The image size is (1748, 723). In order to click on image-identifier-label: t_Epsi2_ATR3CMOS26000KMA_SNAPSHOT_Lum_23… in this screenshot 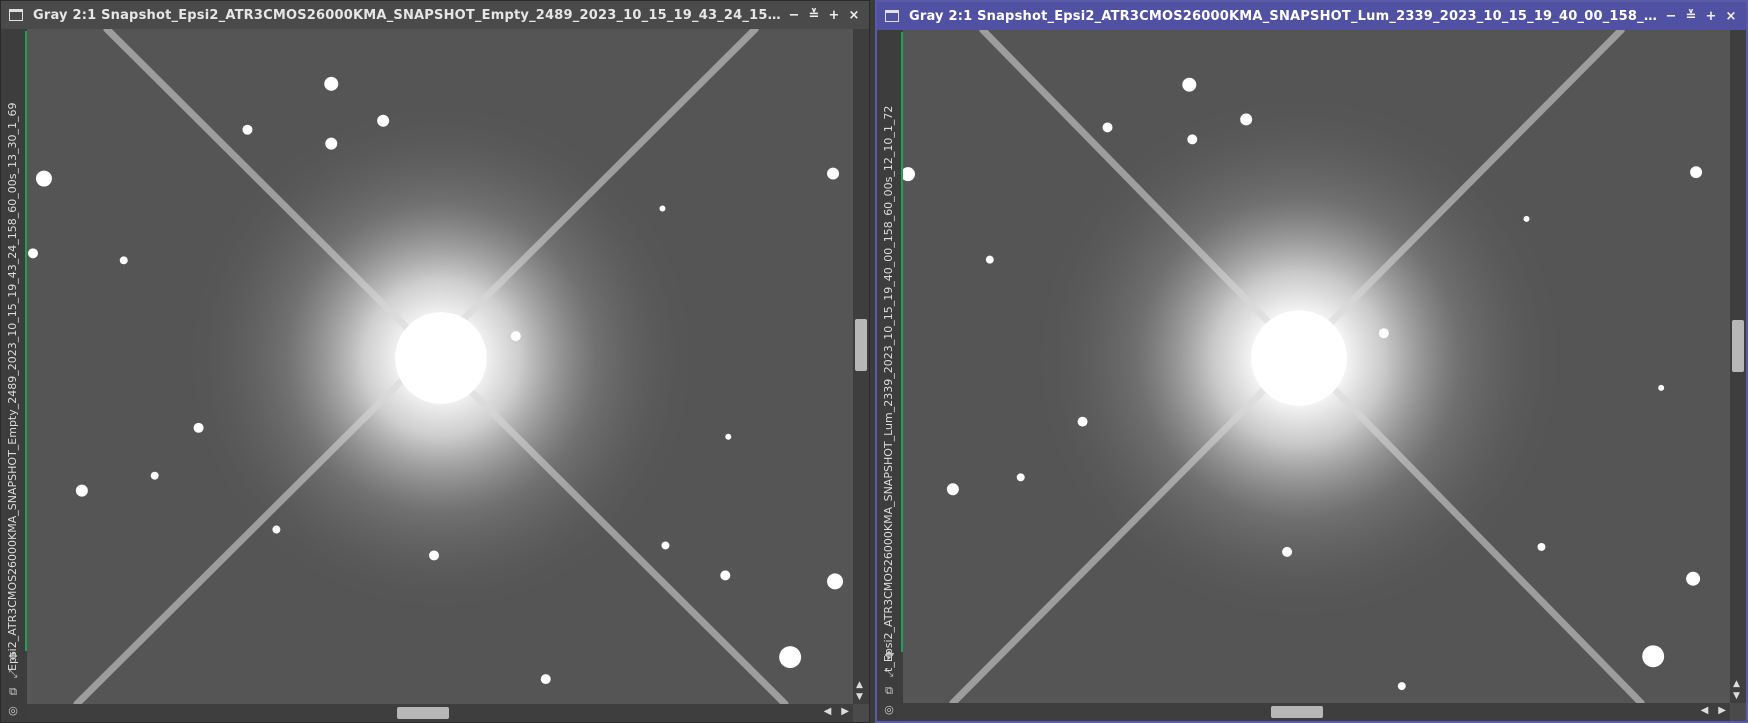, I will do `click(888, 388)`.